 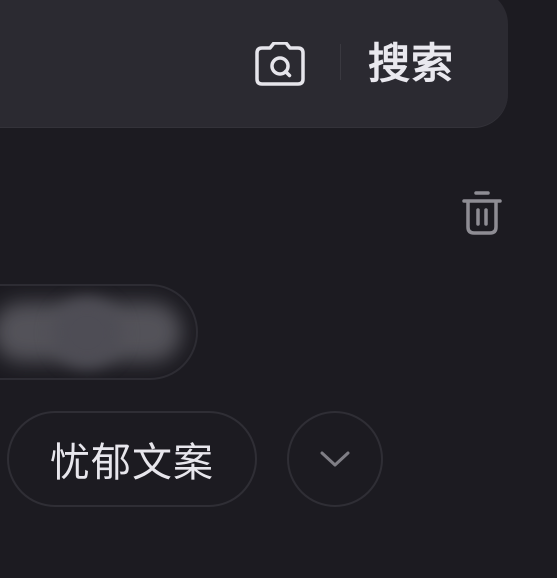 I want to click on clear-history-button, so click(x=482, y=213).